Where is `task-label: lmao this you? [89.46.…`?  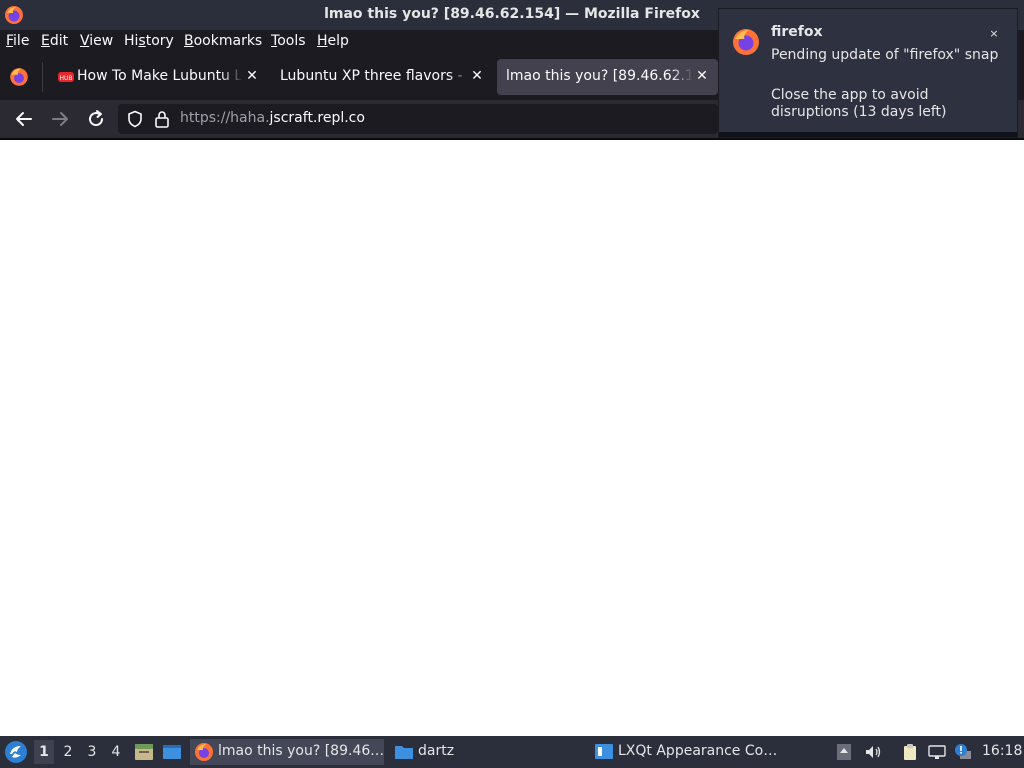
task-label: lmao this you? [89.46.… is located at coordinates (301, 751).